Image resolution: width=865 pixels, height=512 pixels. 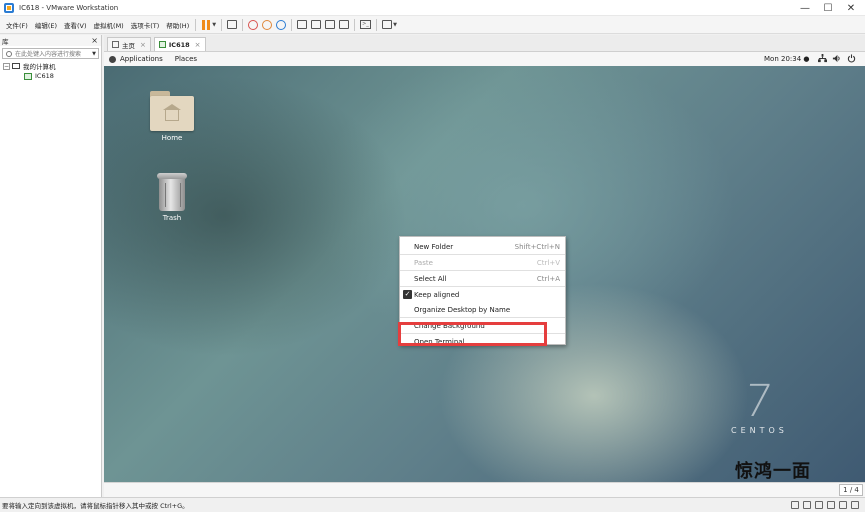 What do you see at coordinates (482, 262) in the screenshot?
I see `menu-item-paste: Paste Ctrl+V` at bounding box center [482, 262].